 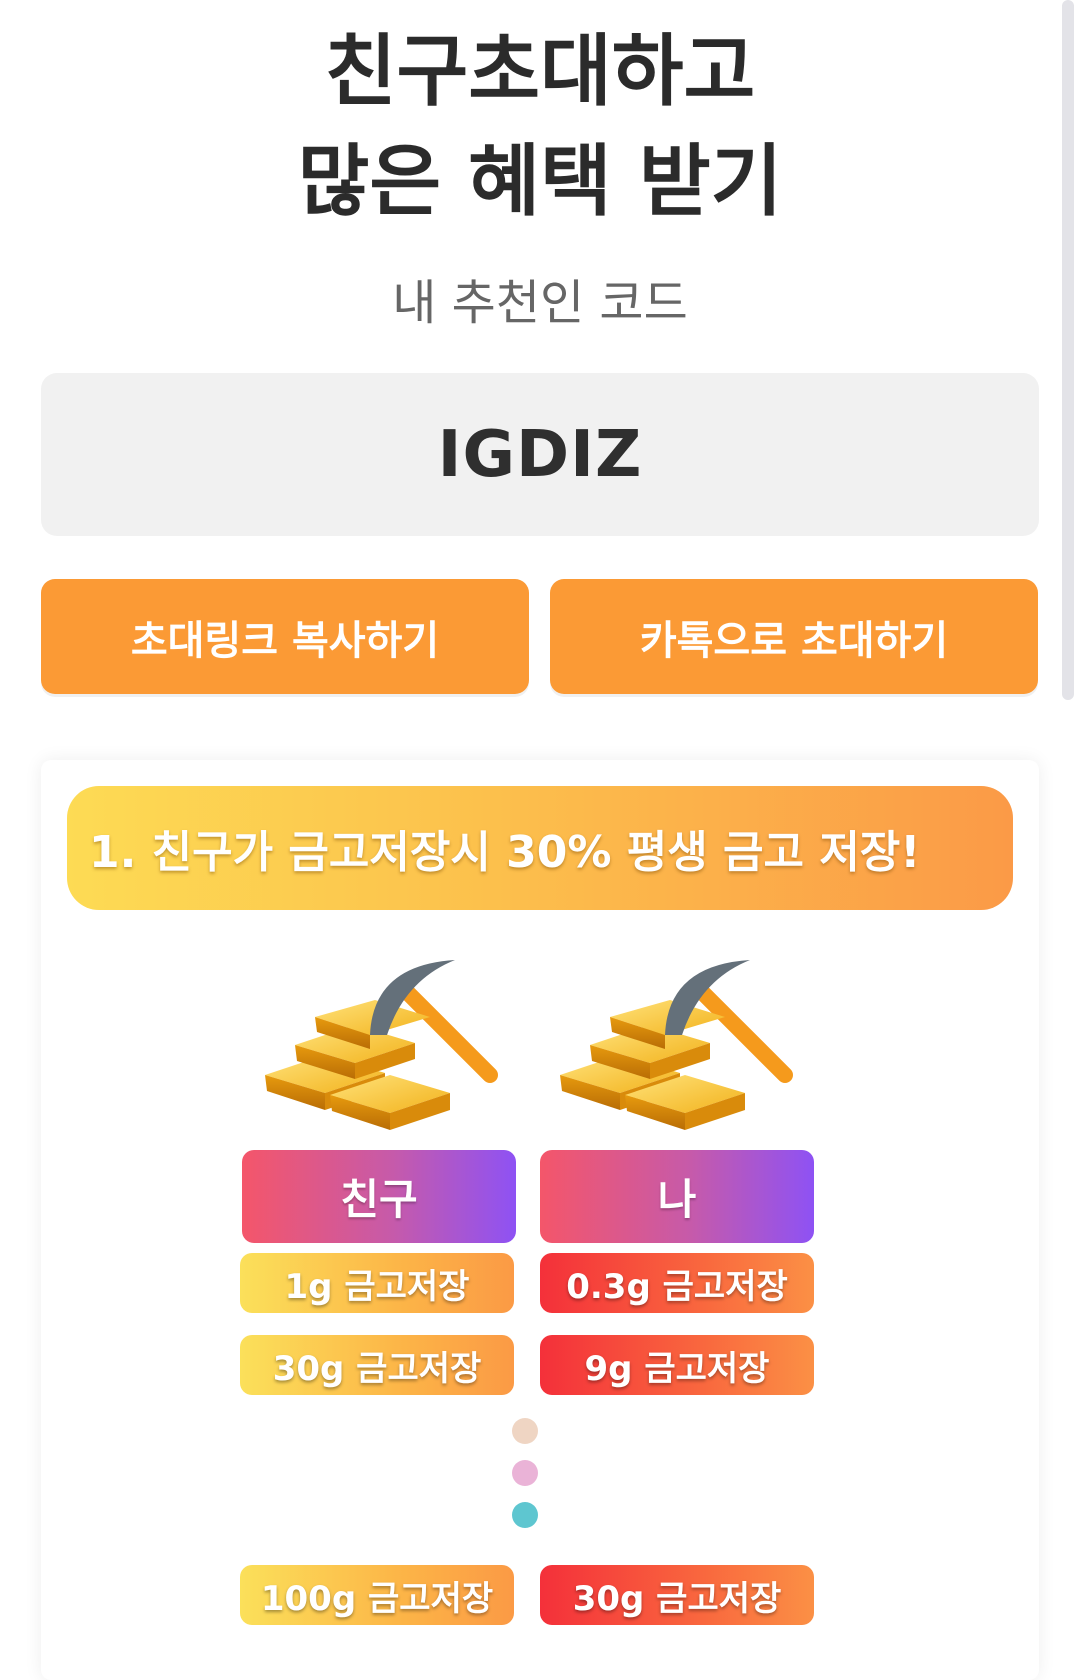 What do you see at coordinates (377, 1283) in the screenshot?
I see `friend-reward-1g: 1g 금고저장` at bounding box center [377, 1283].